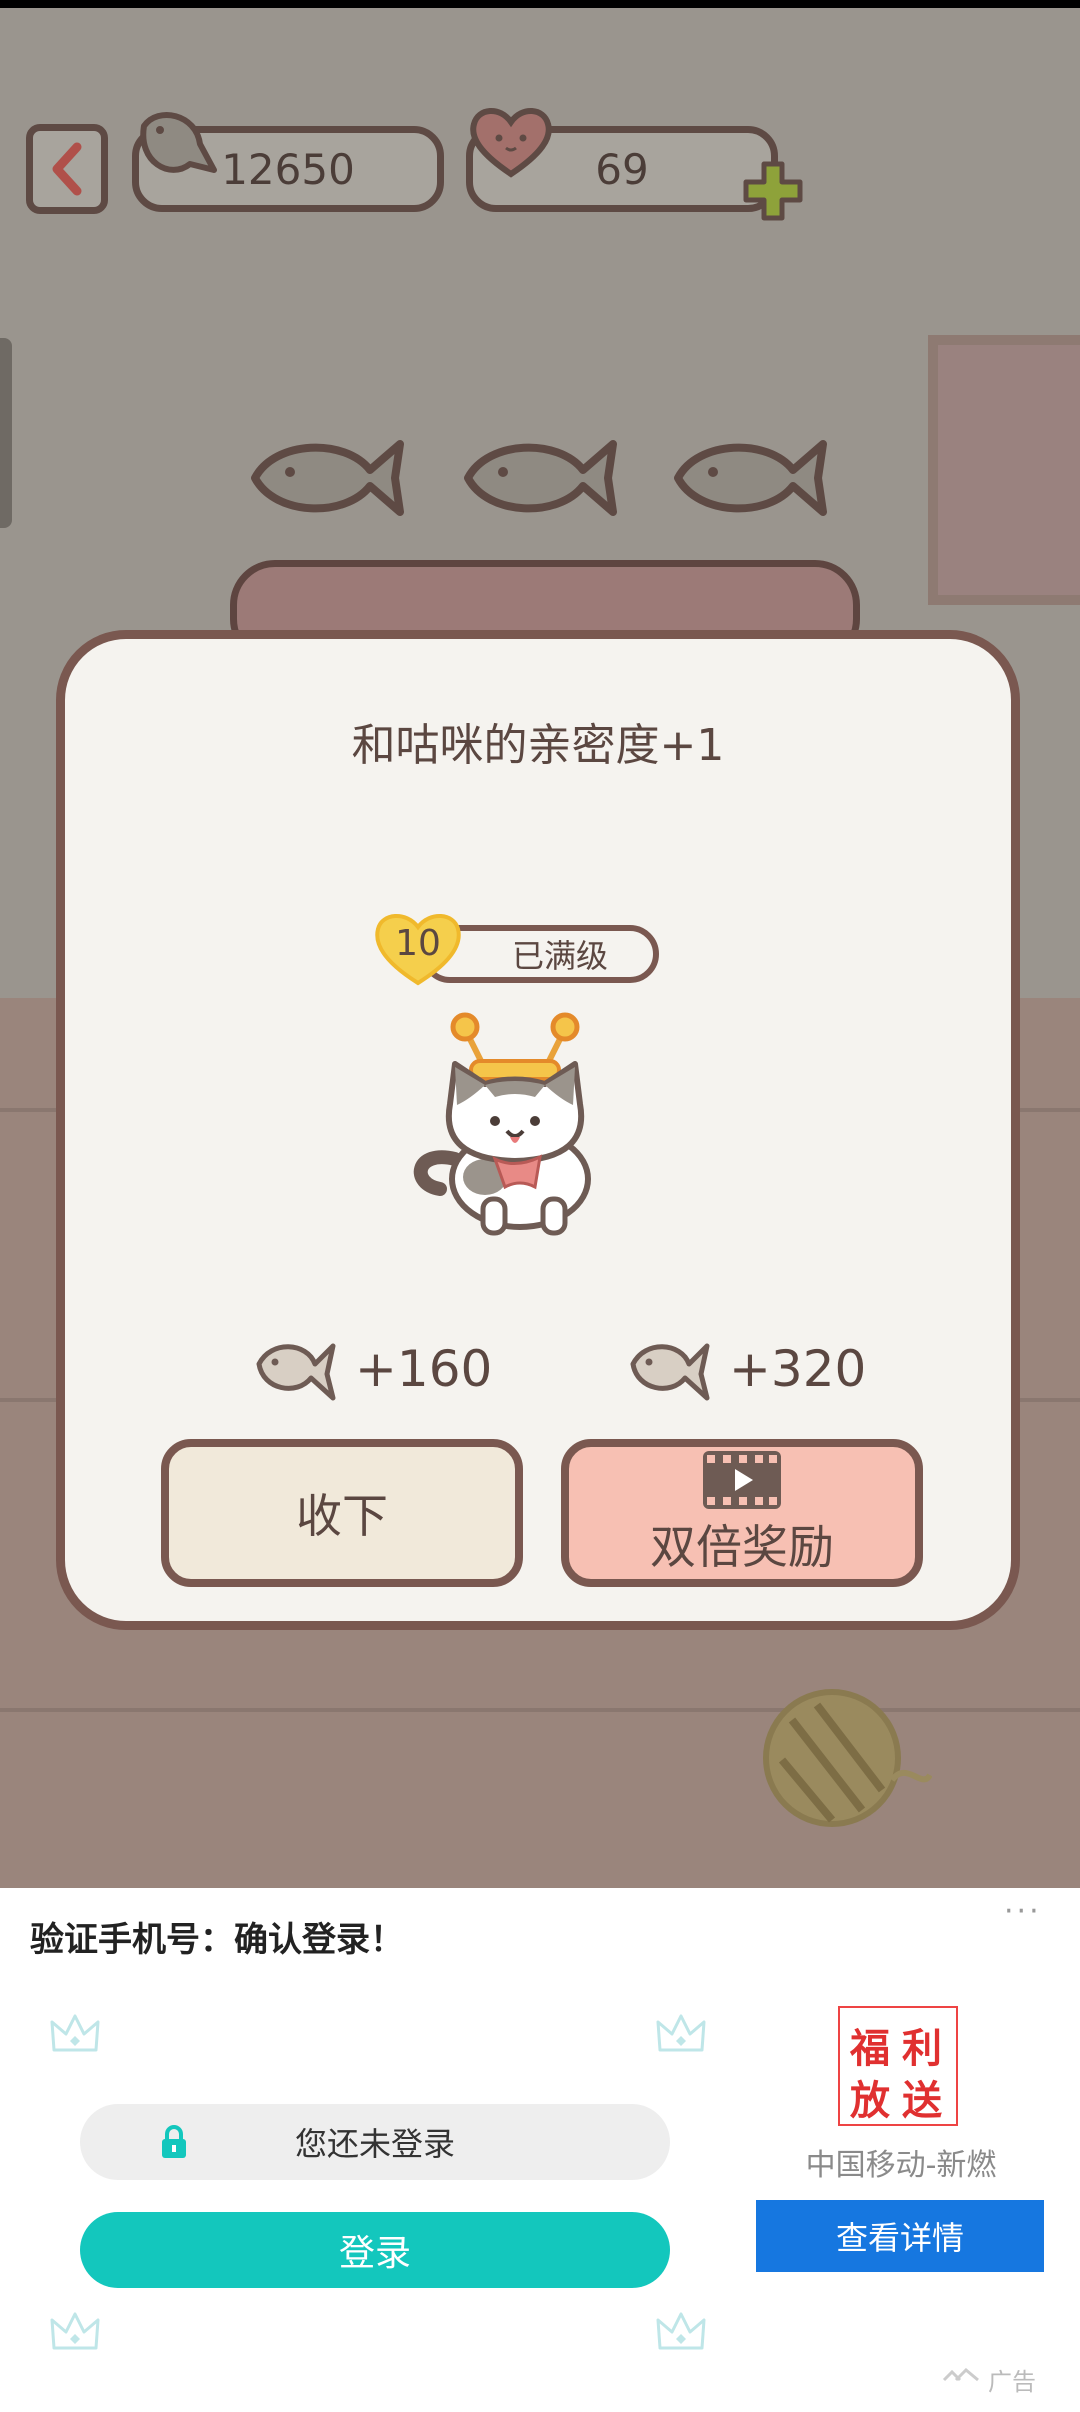 This screenshot has width=1080, height=2412. What do you see at coordinates (559, 956) in the screenshot?
I see `level-status-text: 已满级` at bounding box center [559, 956].